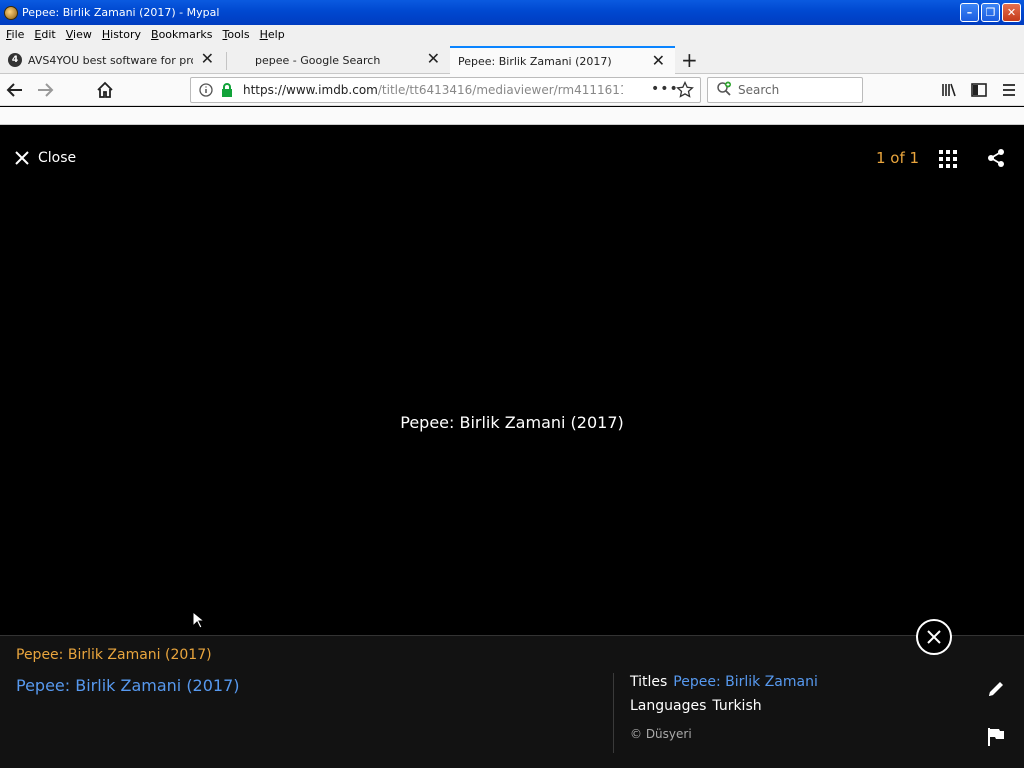 The height and width of the screenshot is (768, 1024). Describe the element at coordinates (649, 682) in the screenshot. I see `titles-label: Titles` at that location.